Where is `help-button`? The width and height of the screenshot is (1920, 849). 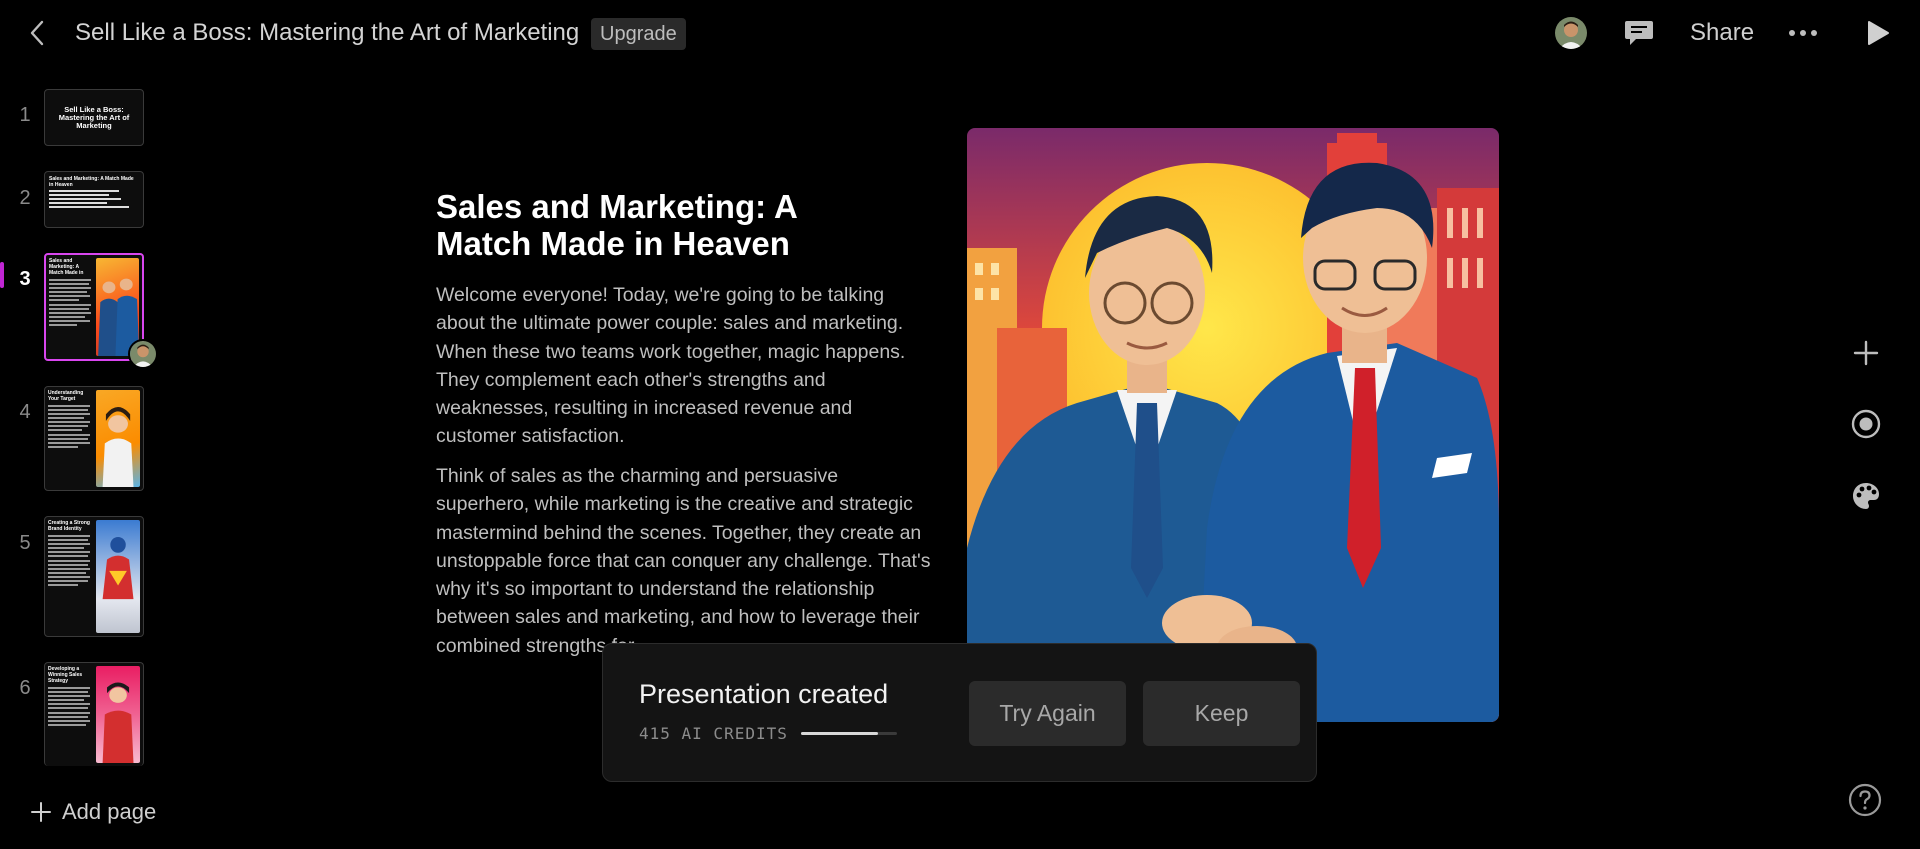 help-button is located at coordinates (1865, 800).